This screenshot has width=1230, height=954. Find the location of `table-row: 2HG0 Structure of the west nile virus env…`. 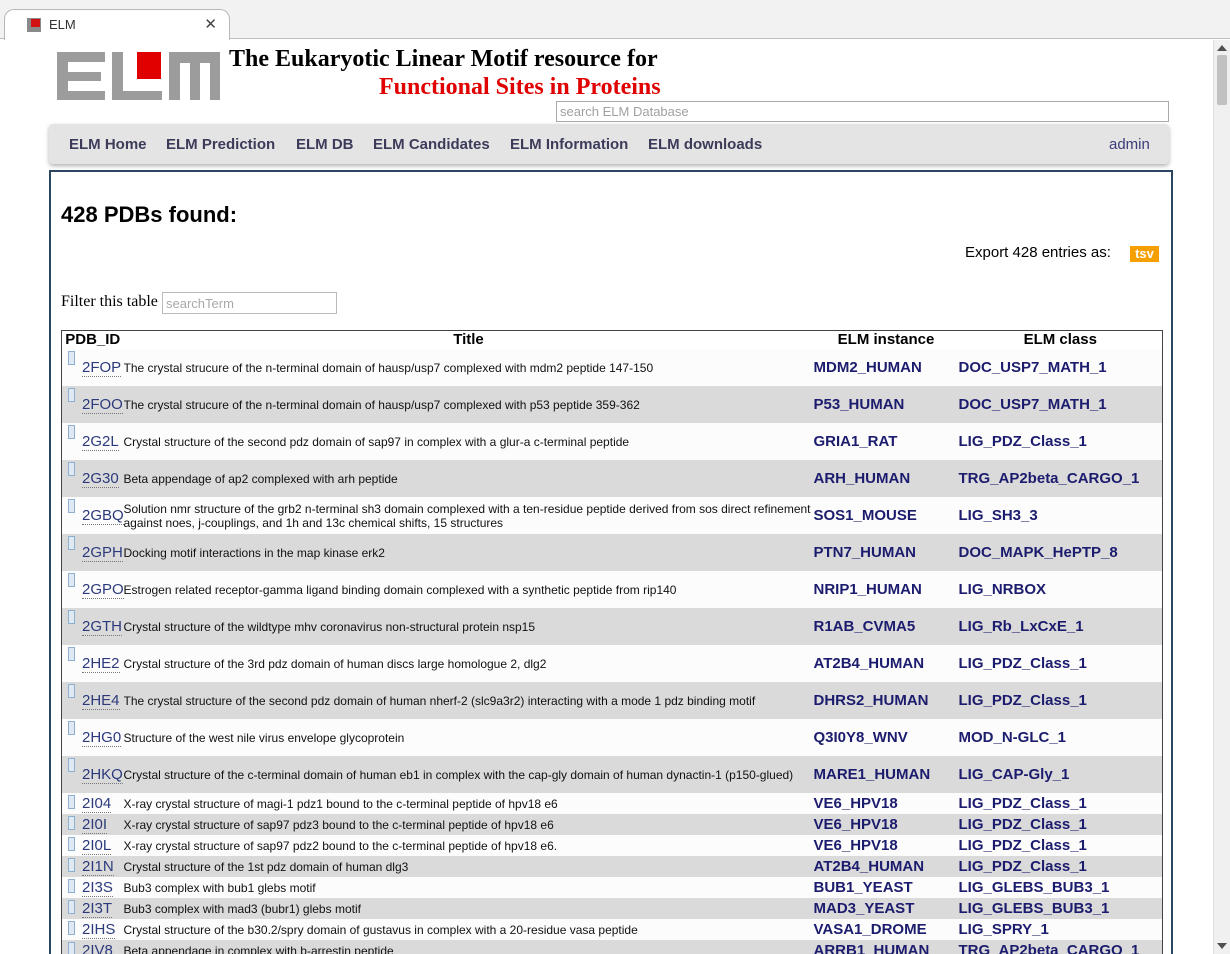

table-row: 2HG0 Structure of the west nile virus env… is located at coordinates (612, 737).